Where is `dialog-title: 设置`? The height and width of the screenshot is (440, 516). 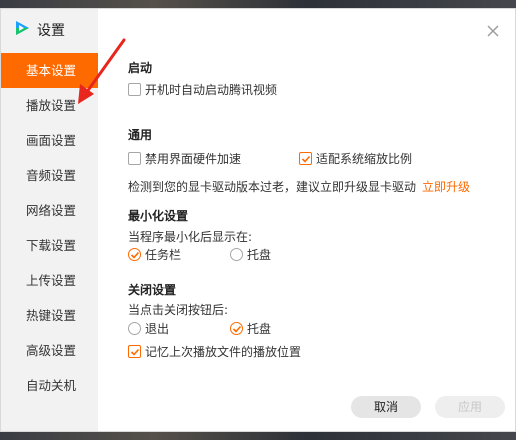 dialog-title: 设置 is located at coordinates (51, 31).